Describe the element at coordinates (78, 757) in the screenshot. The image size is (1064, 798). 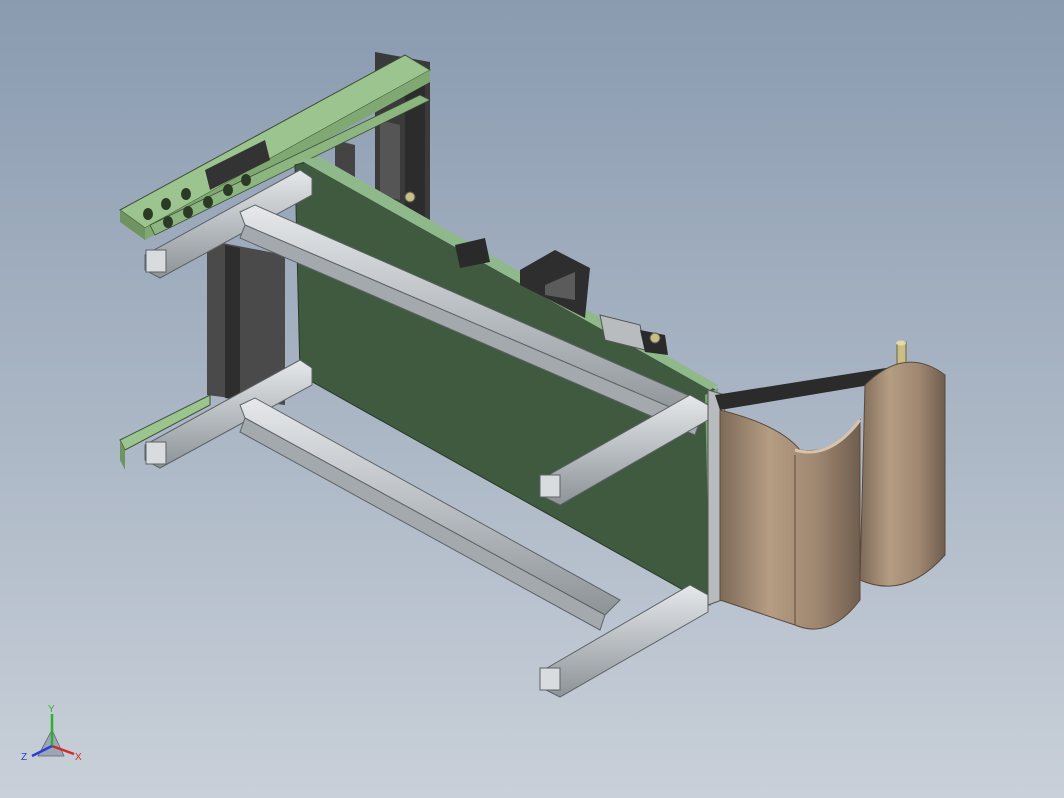
I see `x-axis-label: X` at that location.